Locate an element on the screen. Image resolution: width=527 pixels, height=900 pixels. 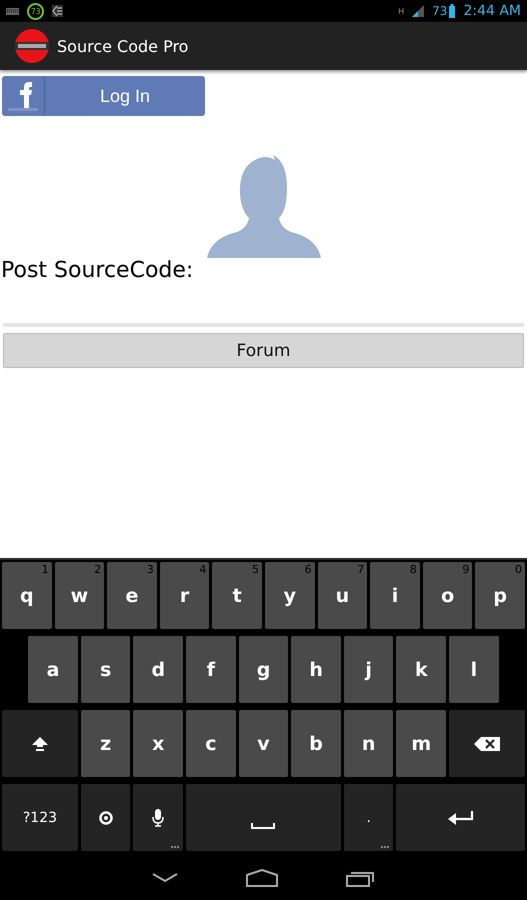
period-key: . is located at coordinates (369, 817).